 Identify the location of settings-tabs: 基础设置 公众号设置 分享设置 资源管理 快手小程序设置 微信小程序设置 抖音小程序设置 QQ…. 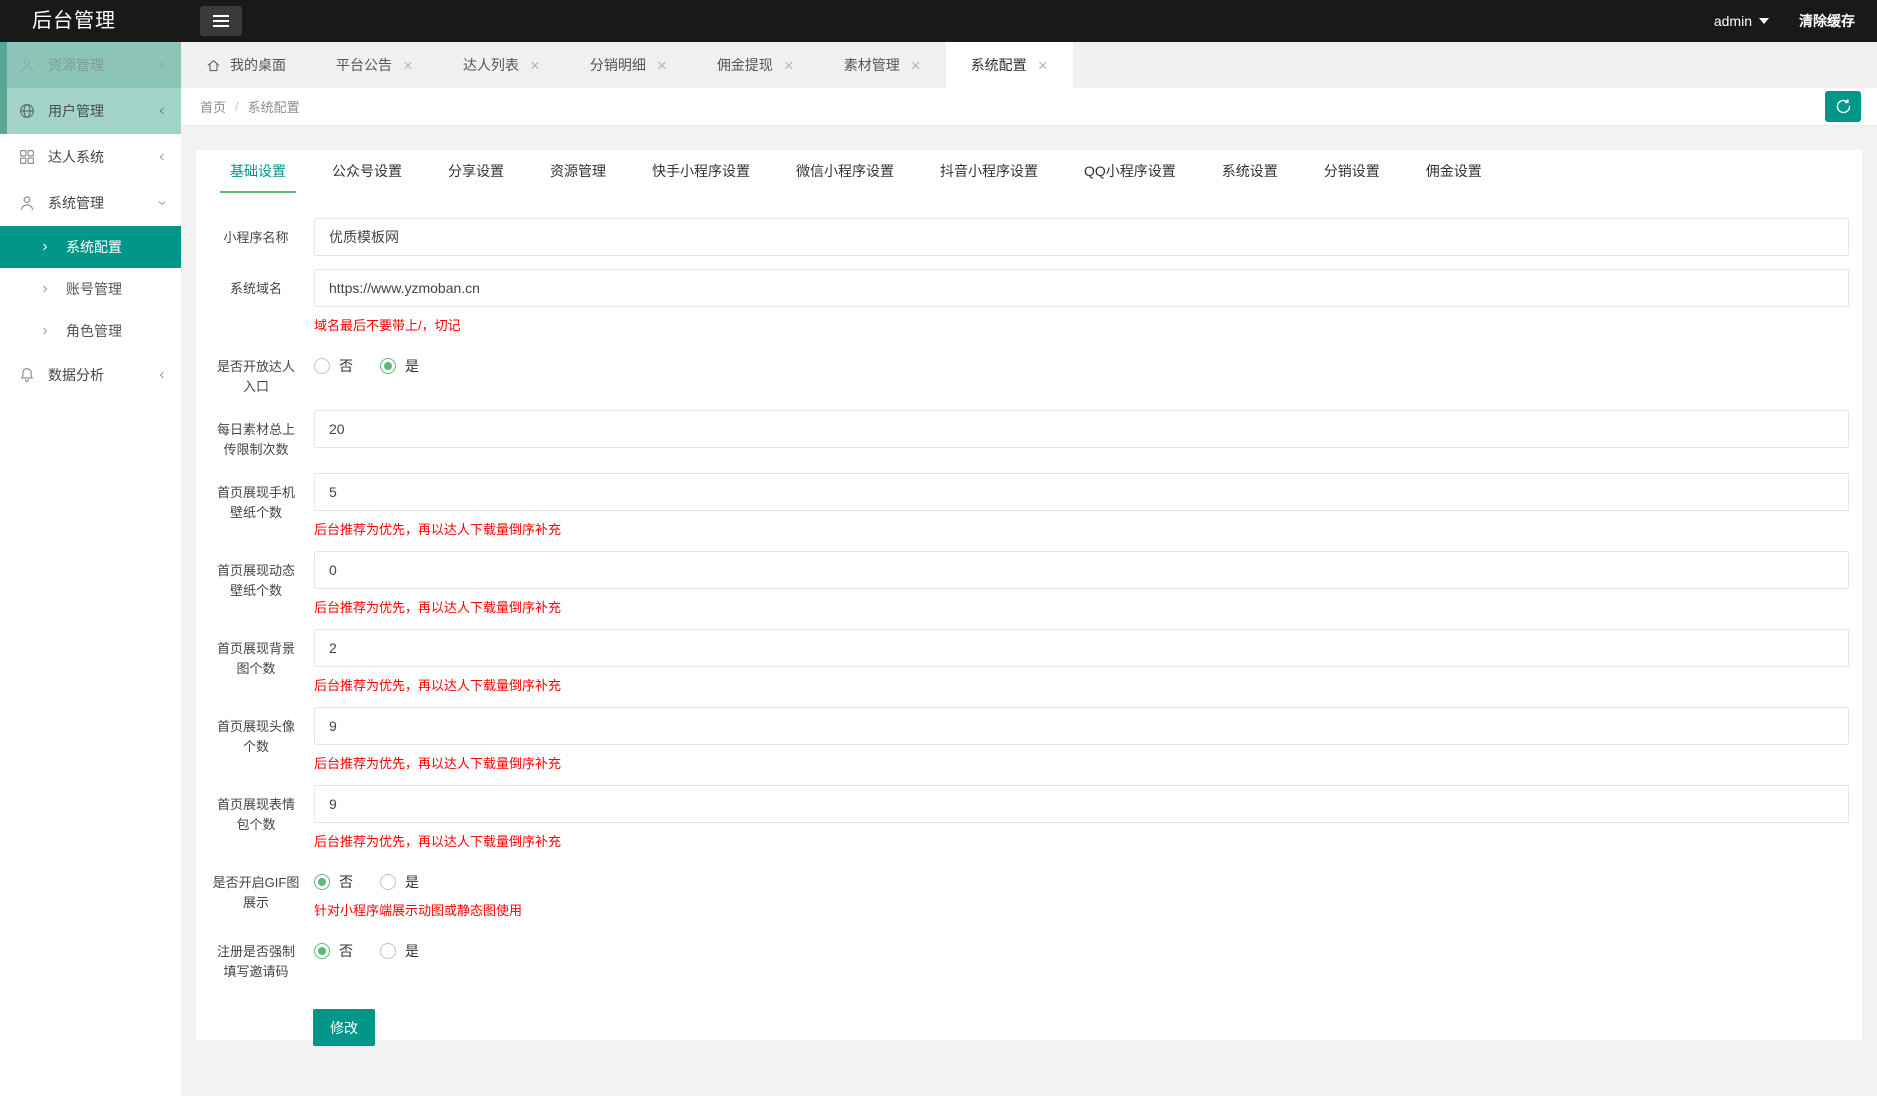
(1029, 171).